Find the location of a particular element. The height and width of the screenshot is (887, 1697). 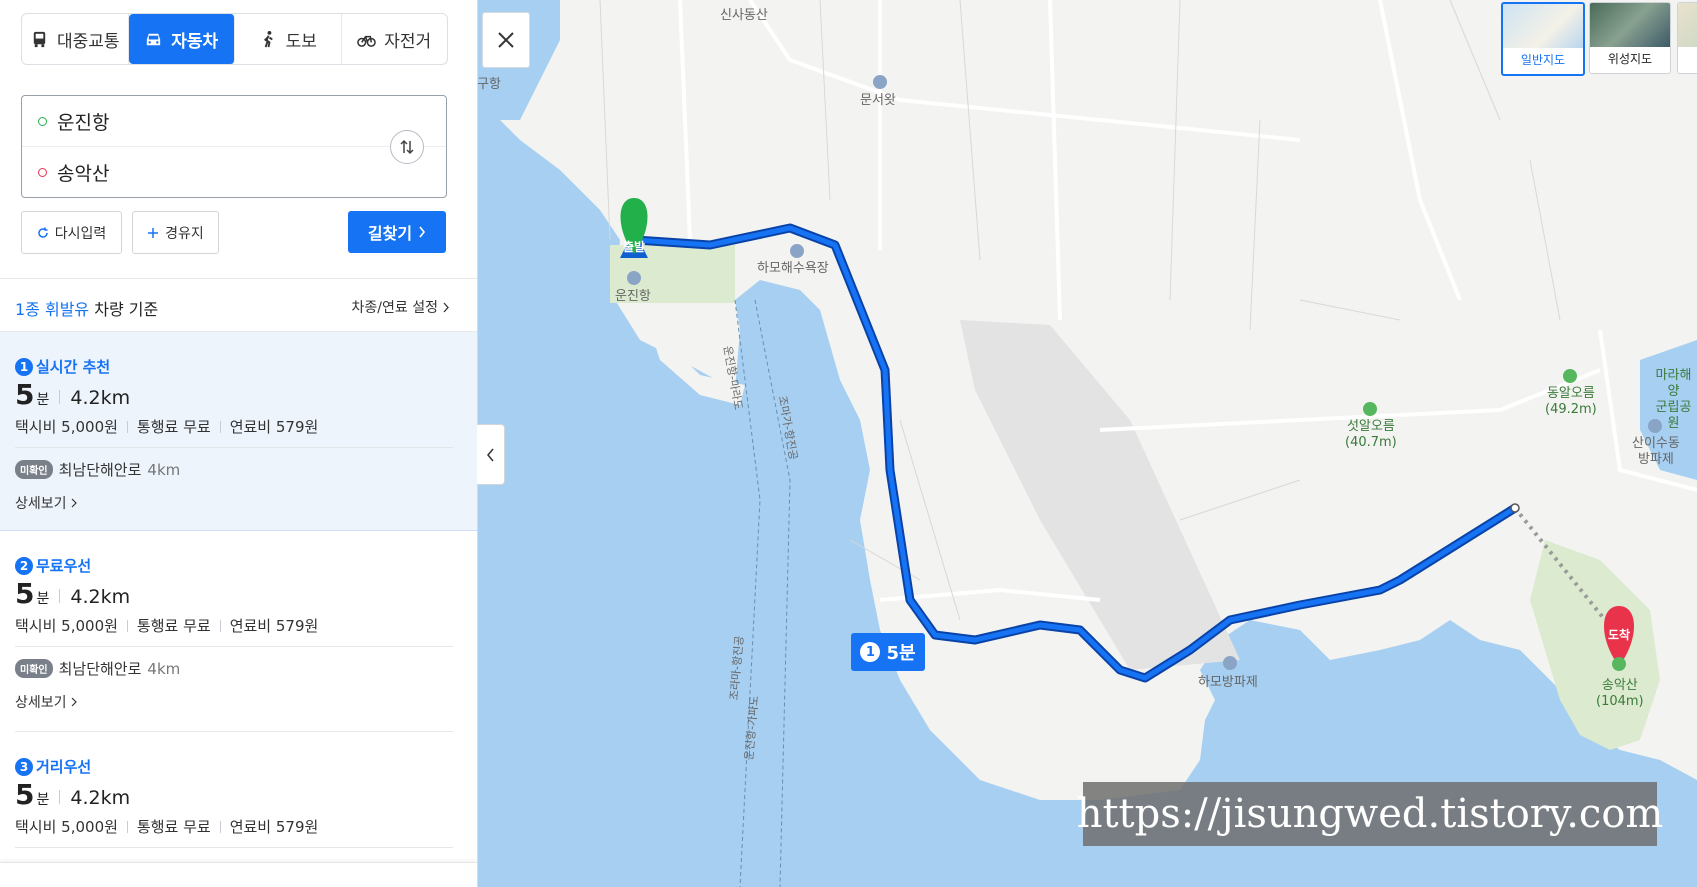

poi-marado-line1: 마라해양 is located at coordinates (1673, 383).